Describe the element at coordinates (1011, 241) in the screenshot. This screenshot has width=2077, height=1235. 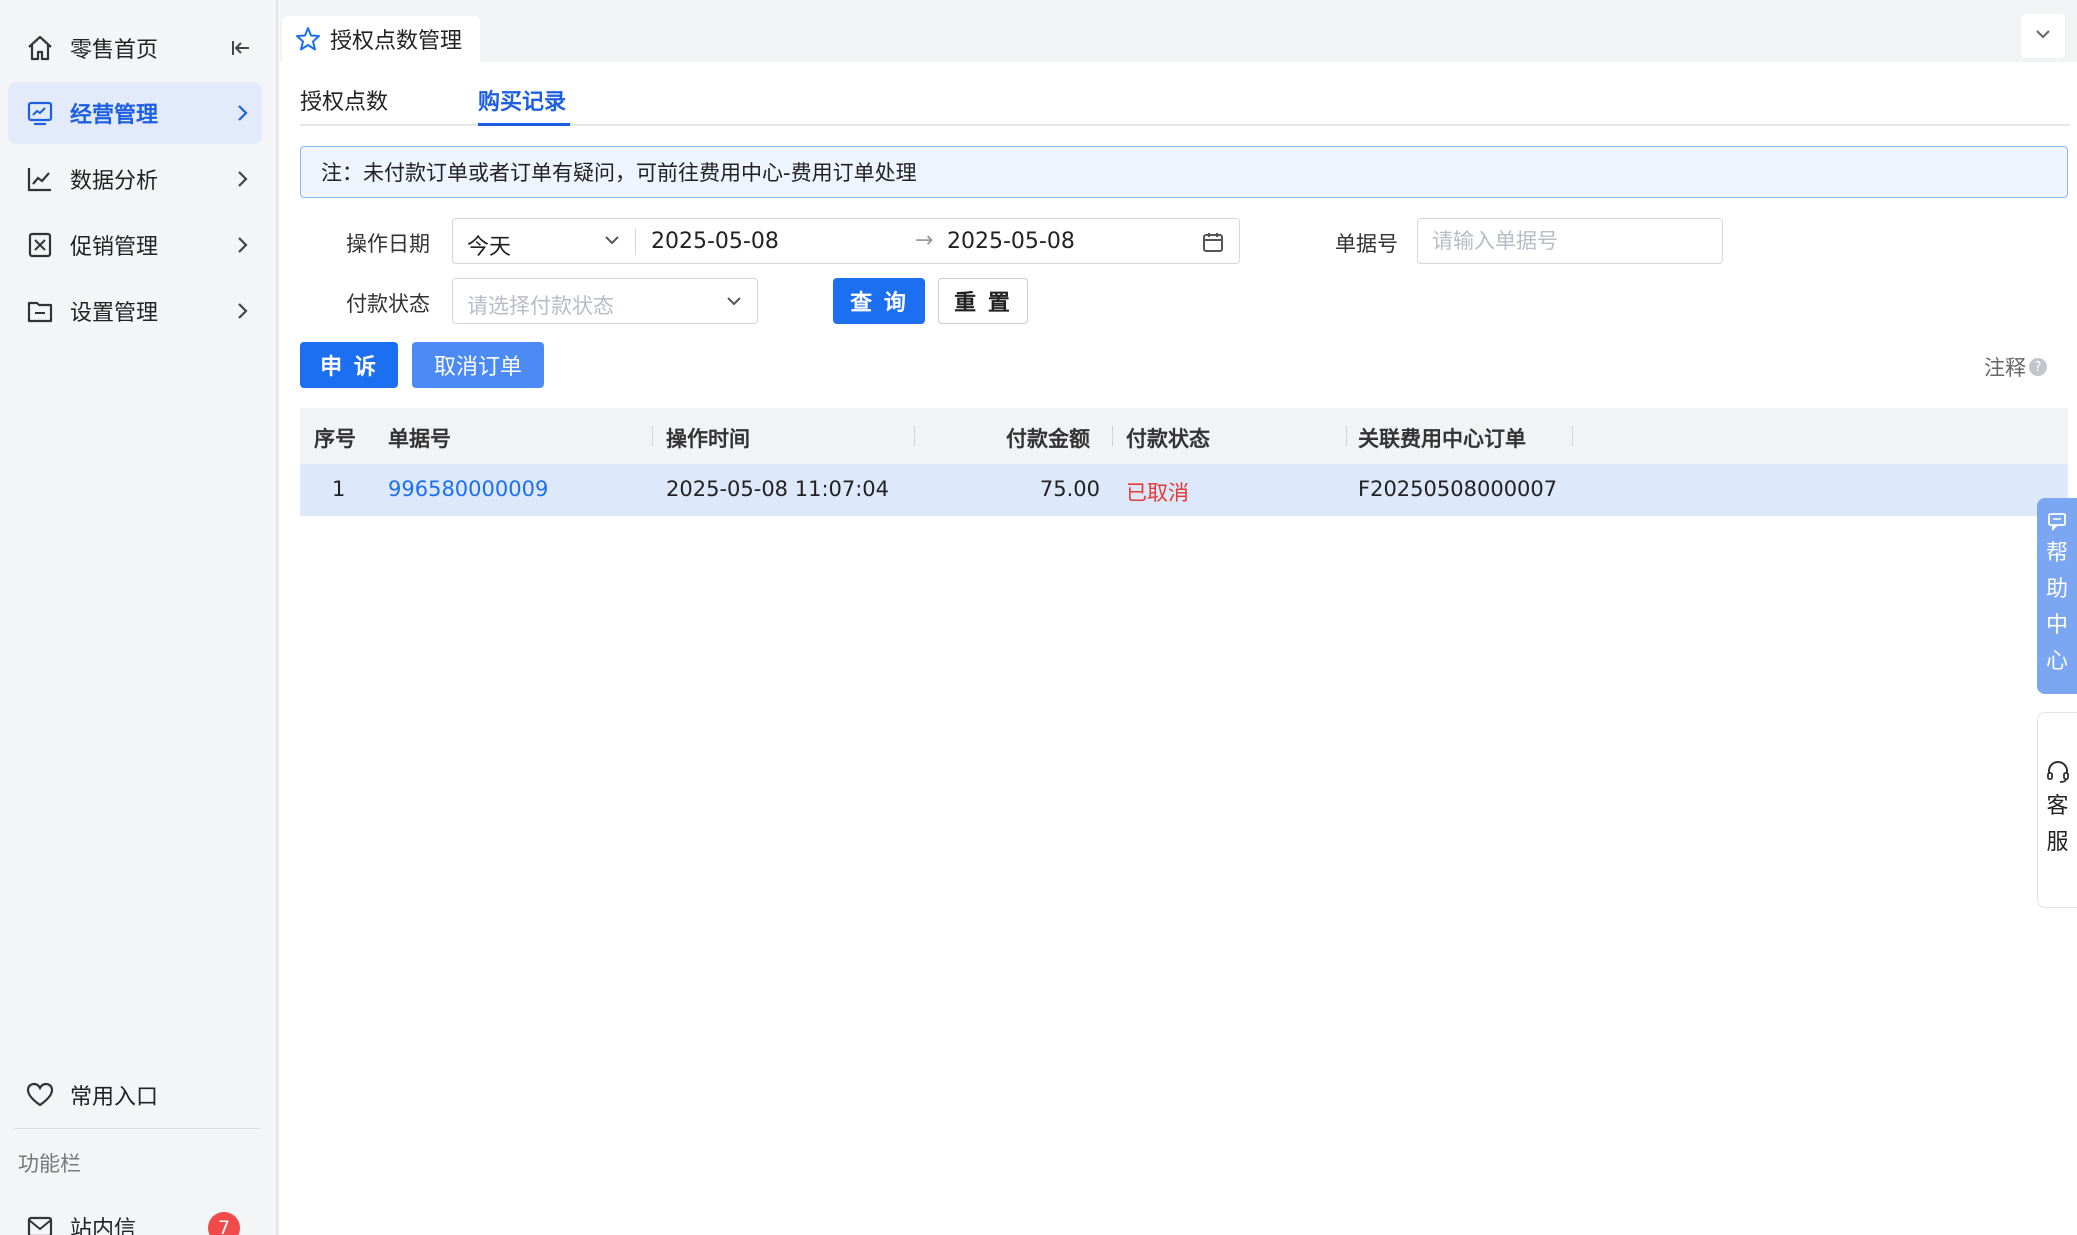
I see `date-end-input: 2025-05-08` at that location.